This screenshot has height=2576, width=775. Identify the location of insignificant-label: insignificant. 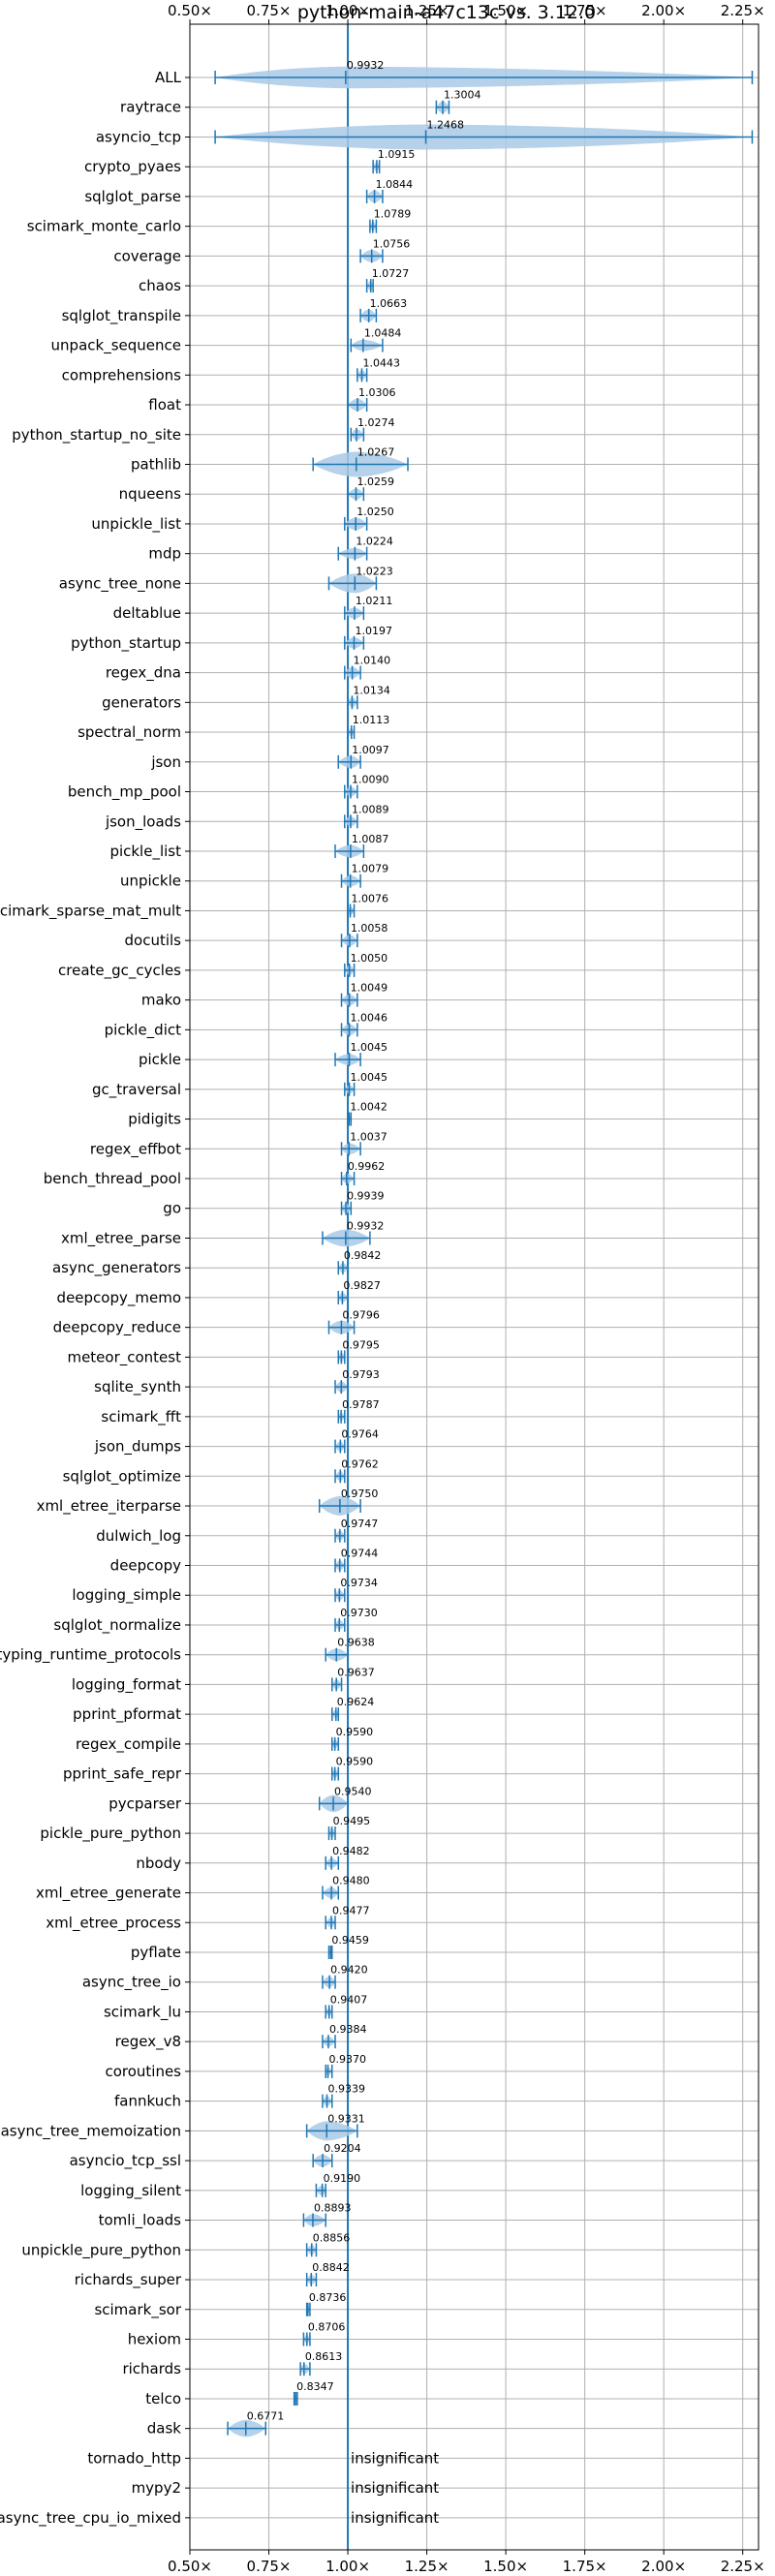
(395, 2458).